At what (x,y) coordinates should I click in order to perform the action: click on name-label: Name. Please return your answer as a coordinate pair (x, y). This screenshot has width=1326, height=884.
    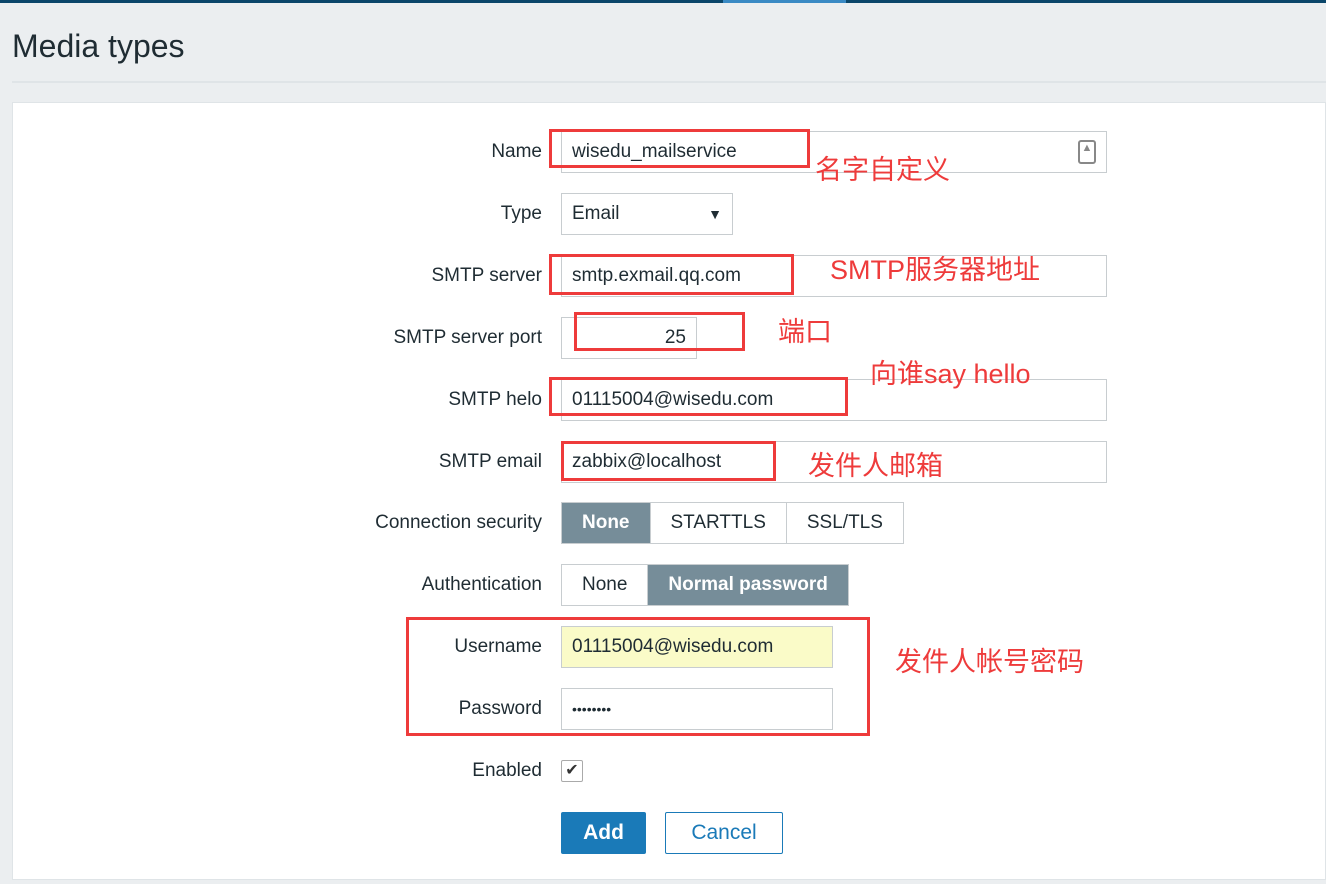
    Looking at the image, I should click on (516, 151).